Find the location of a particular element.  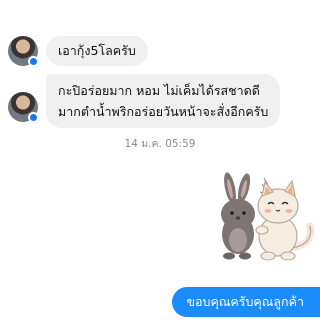

message-timestamp: 14 ม.ค. 05:59 is located at coordinates (160, 144).